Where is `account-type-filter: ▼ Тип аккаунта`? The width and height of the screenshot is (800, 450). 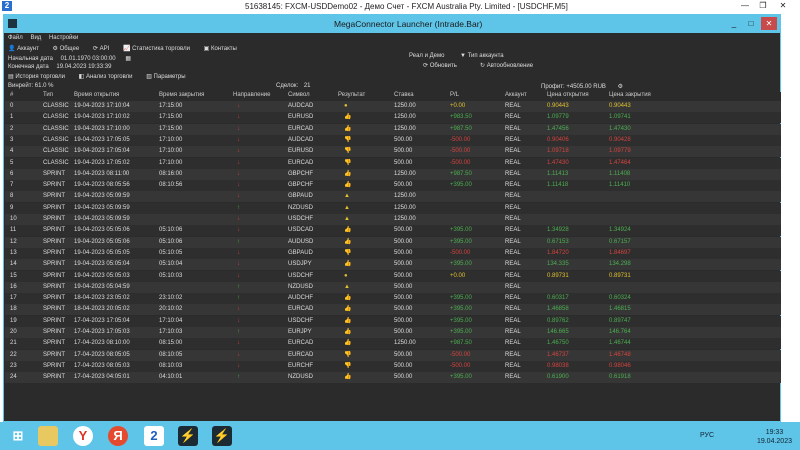
account-type-filter: ▼ Тип аккаунта is located at coordinates (482, 56).